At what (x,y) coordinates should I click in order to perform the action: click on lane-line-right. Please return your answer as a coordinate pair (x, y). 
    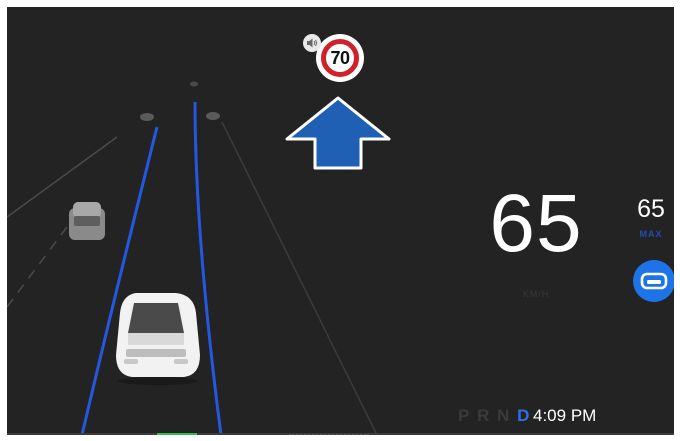
    Looking at the image, I should click on (208, 268).